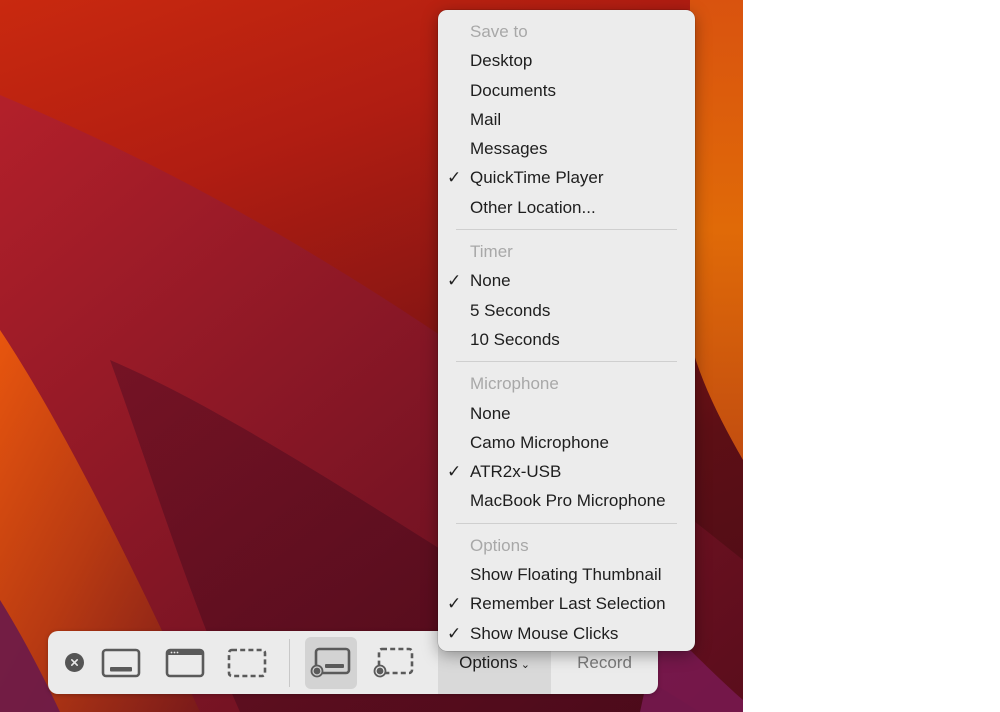  Describe the element at coordinates (488, 662) in the screenshot. I see `options-label: Options` at that location.